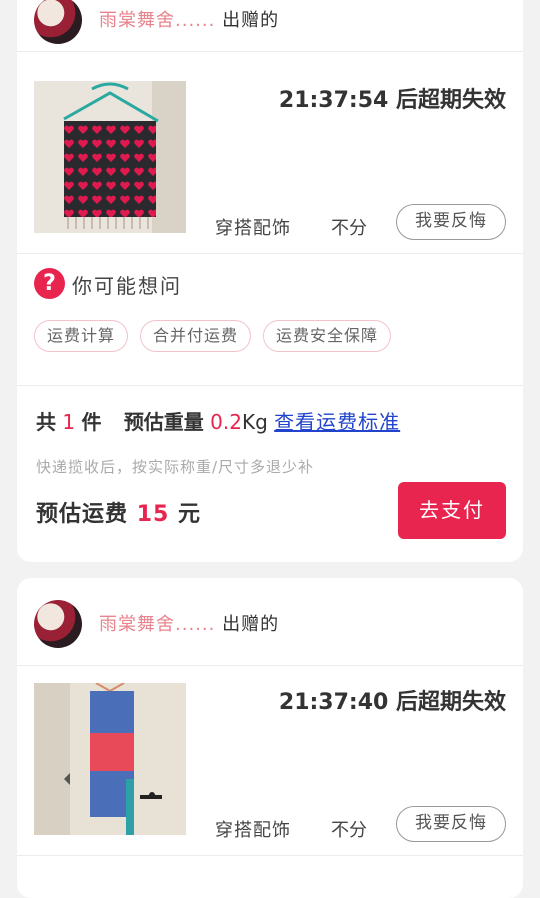 Image resolution: width=540 pixels, height=898 pixels. What do you see at coordinates (254, 422) in the screenshot?
I see `weight-unit: Kg` at bounding box center [254, 422].